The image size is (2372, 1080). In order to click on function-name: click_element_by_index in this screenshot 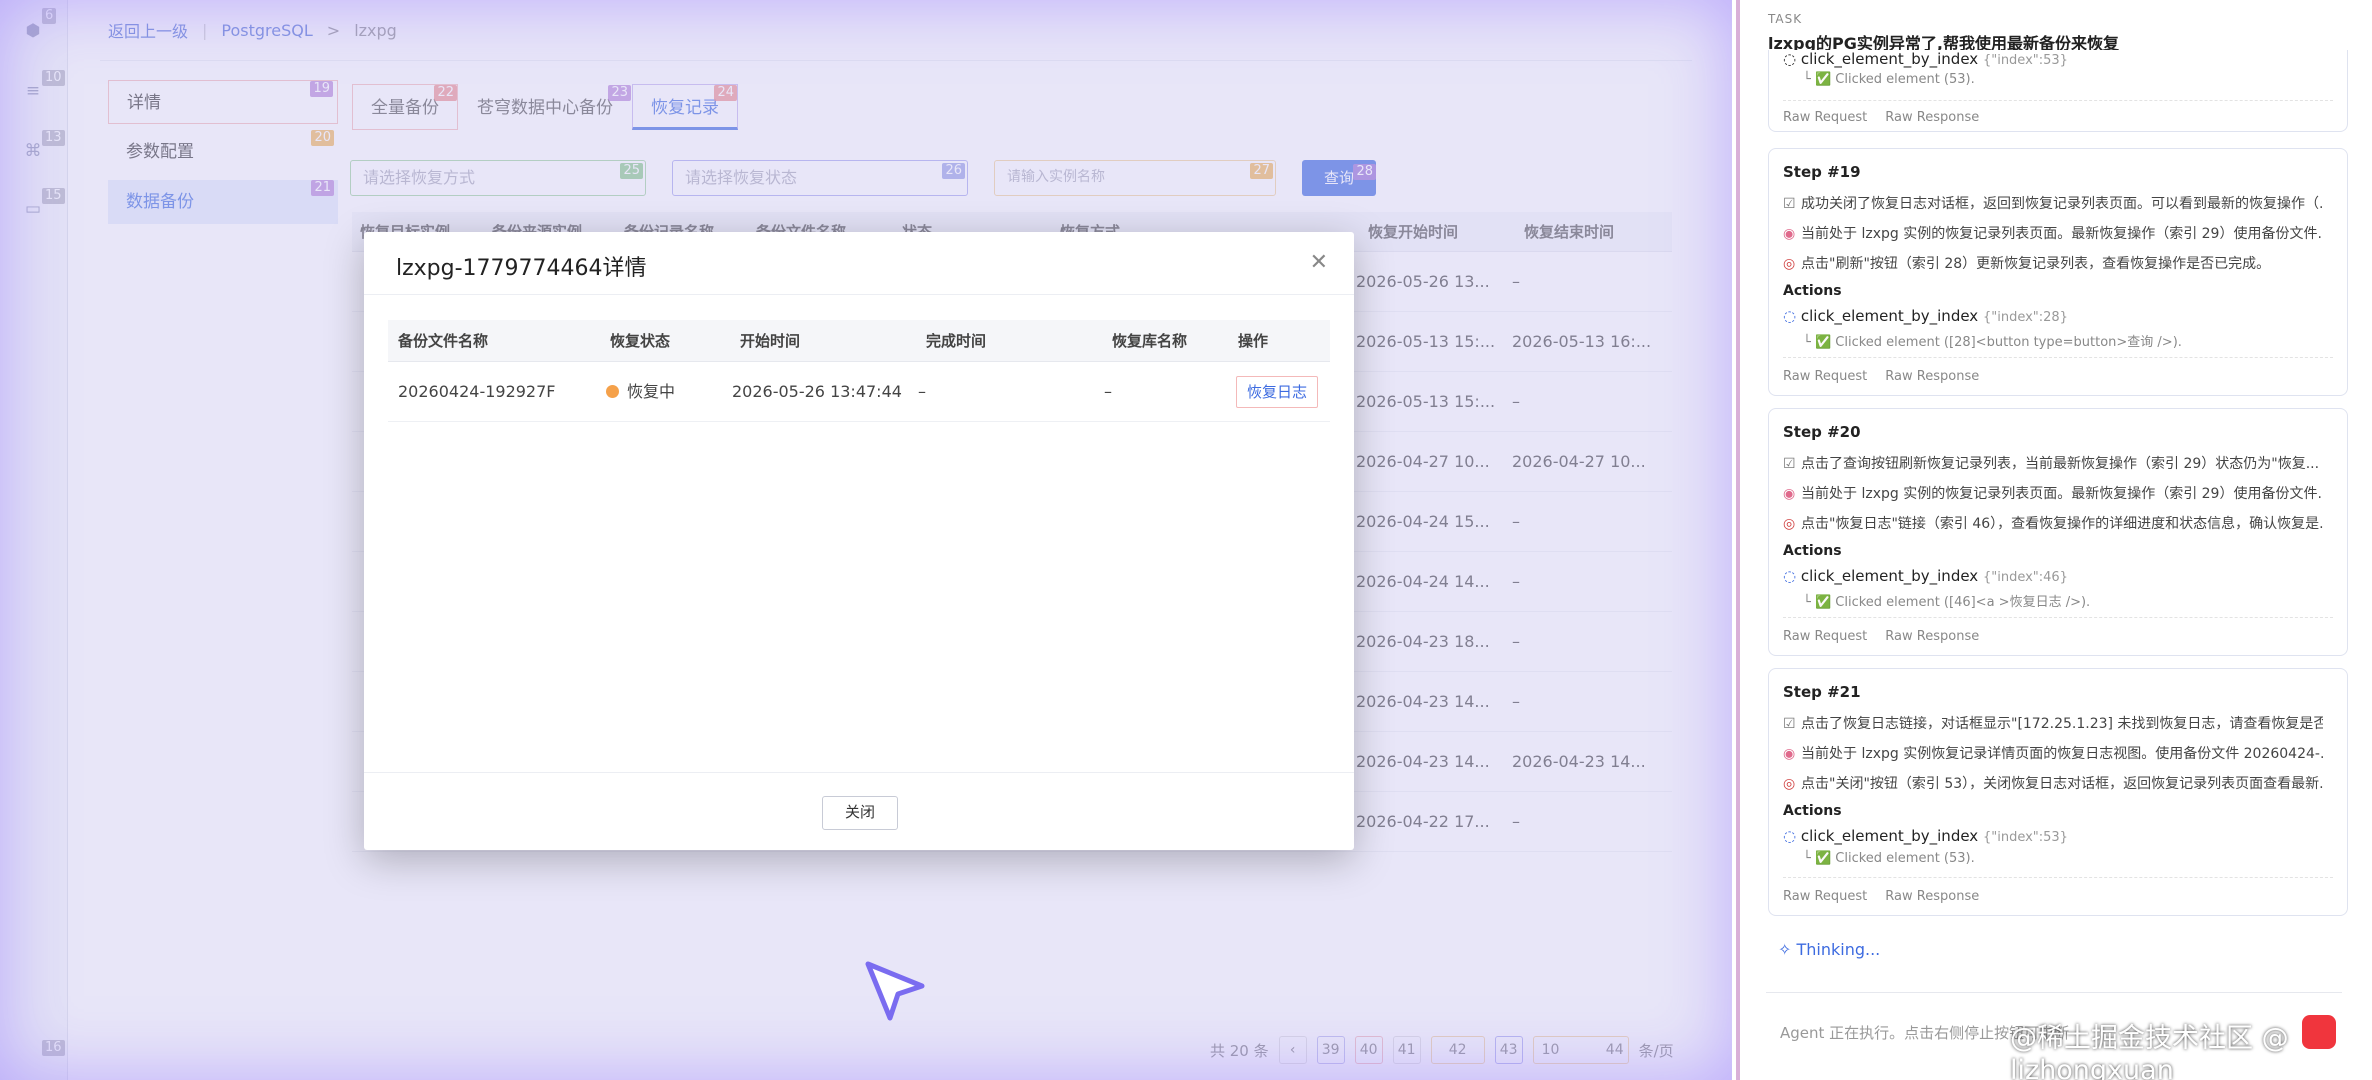, I will do `click(1889, 59)`.